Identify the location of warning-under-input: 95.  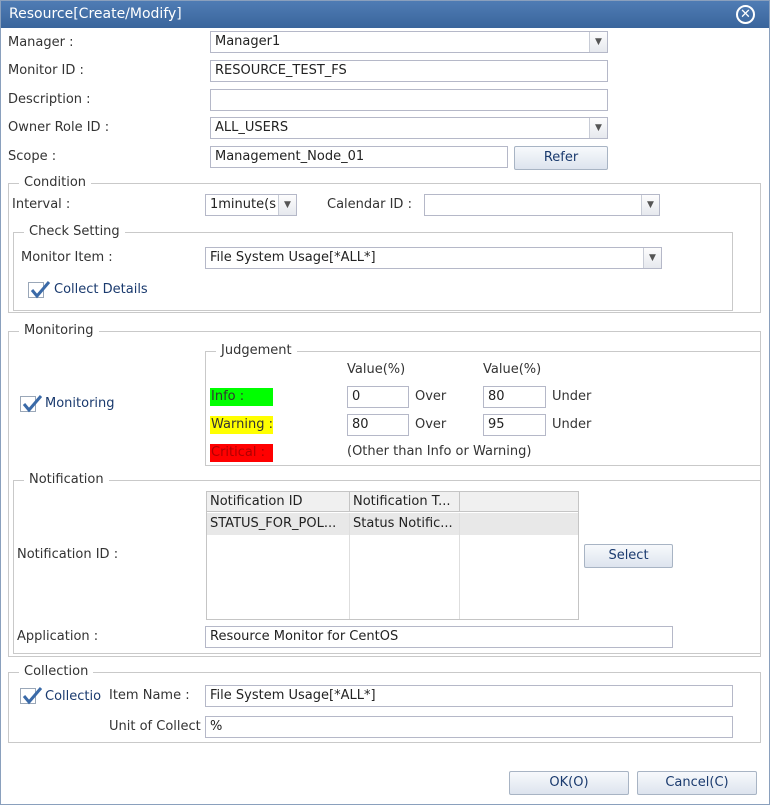
(514, 425).